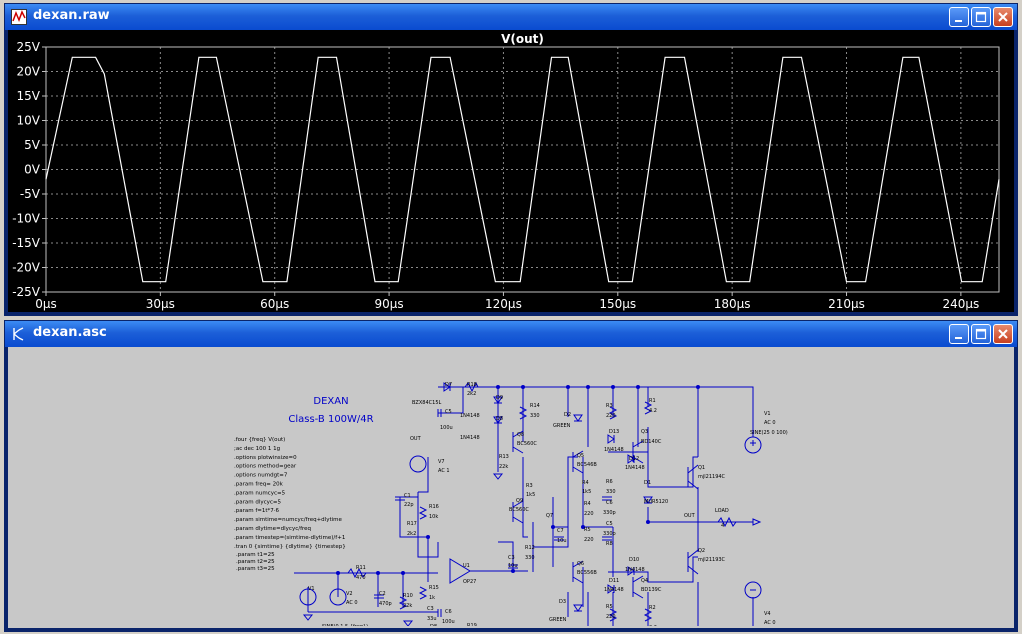 This screenshot has height=634, width=1022. What do you see at coordinates (259, 440) in the screenshot?
I see `directive-line: .four {freq} V(out)` at bounding box center [259, 440].